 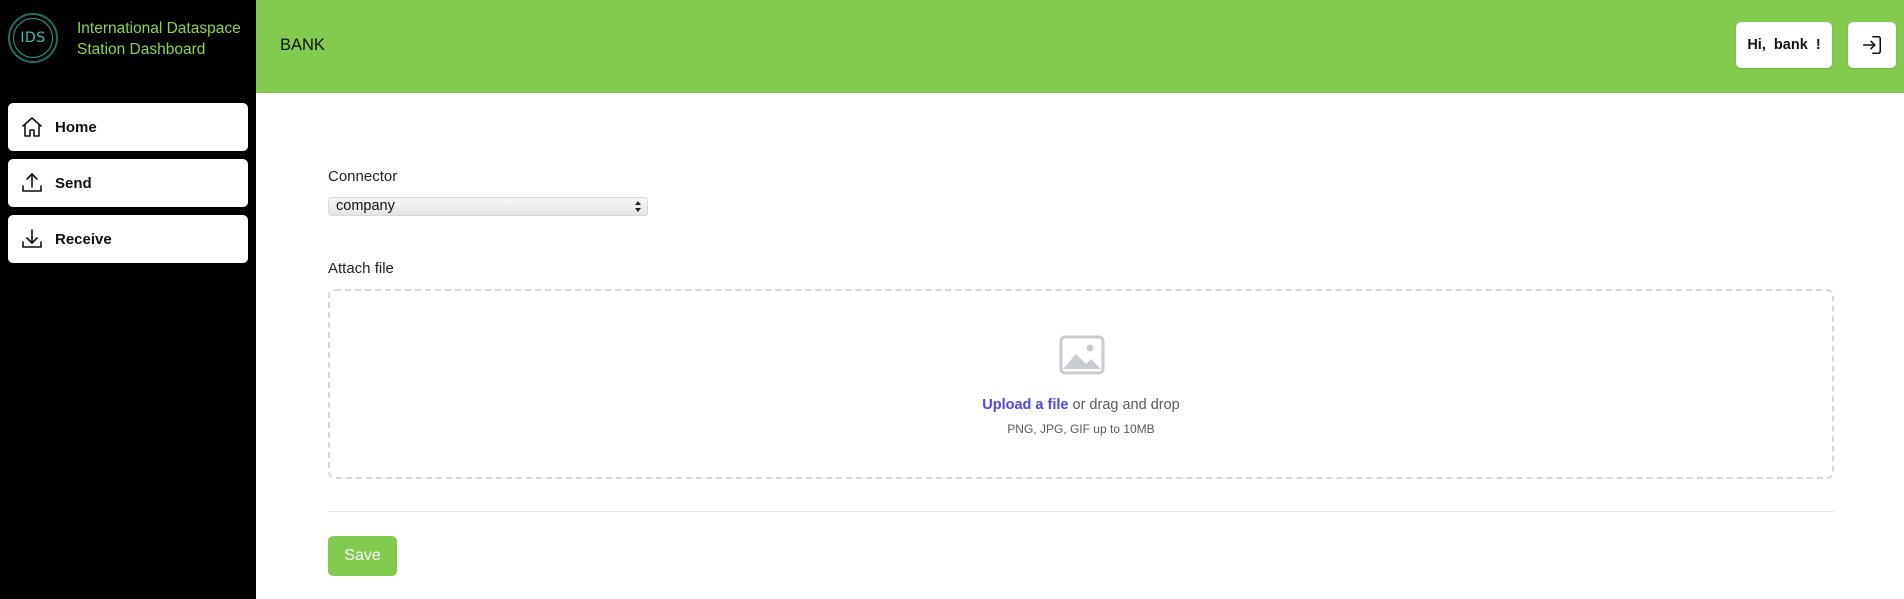 I want to click on top-header: BANK Hi, bank !, so click(x=1080, y=46).